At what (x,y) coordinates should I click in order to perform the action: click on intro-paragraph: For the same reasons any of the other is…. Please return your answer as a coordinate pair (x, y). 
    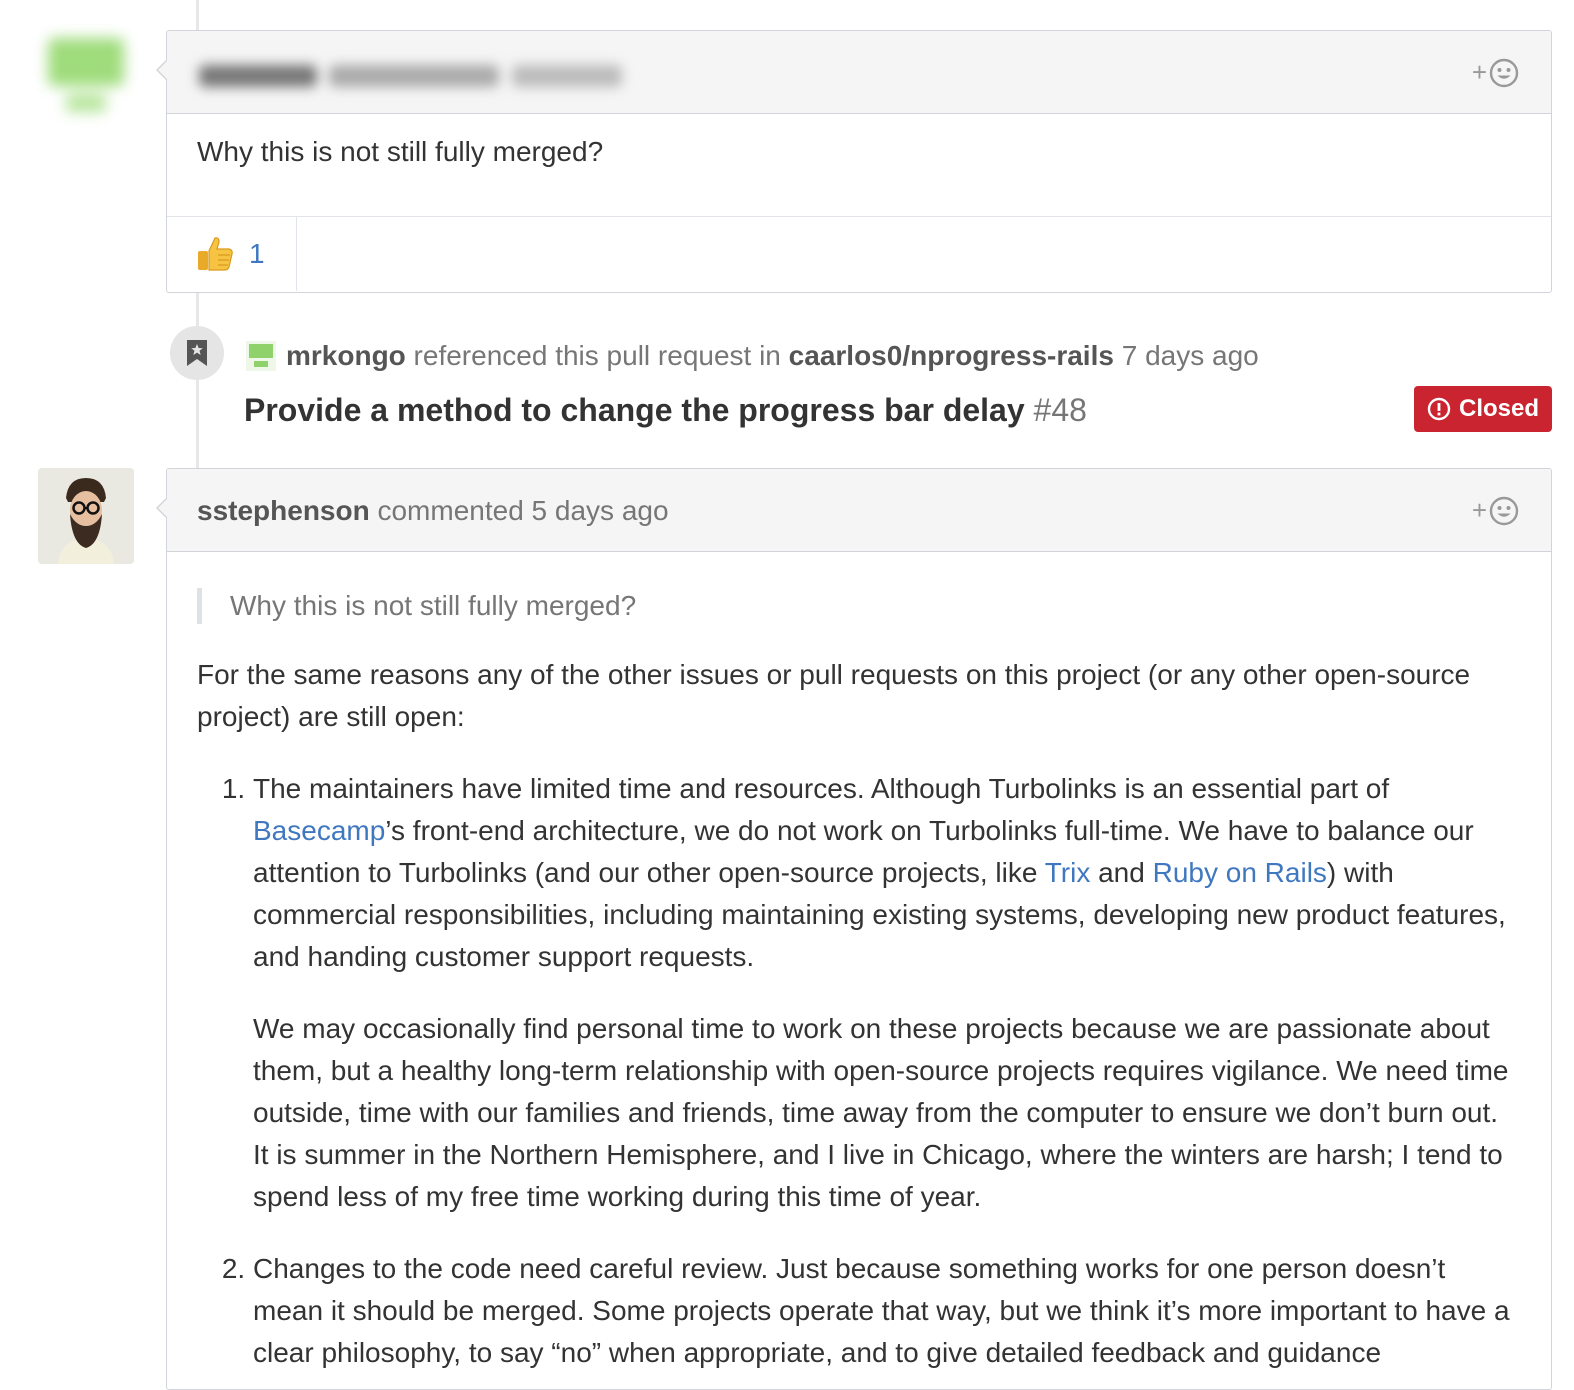
    Looking at the image, I should click on (834, 695).